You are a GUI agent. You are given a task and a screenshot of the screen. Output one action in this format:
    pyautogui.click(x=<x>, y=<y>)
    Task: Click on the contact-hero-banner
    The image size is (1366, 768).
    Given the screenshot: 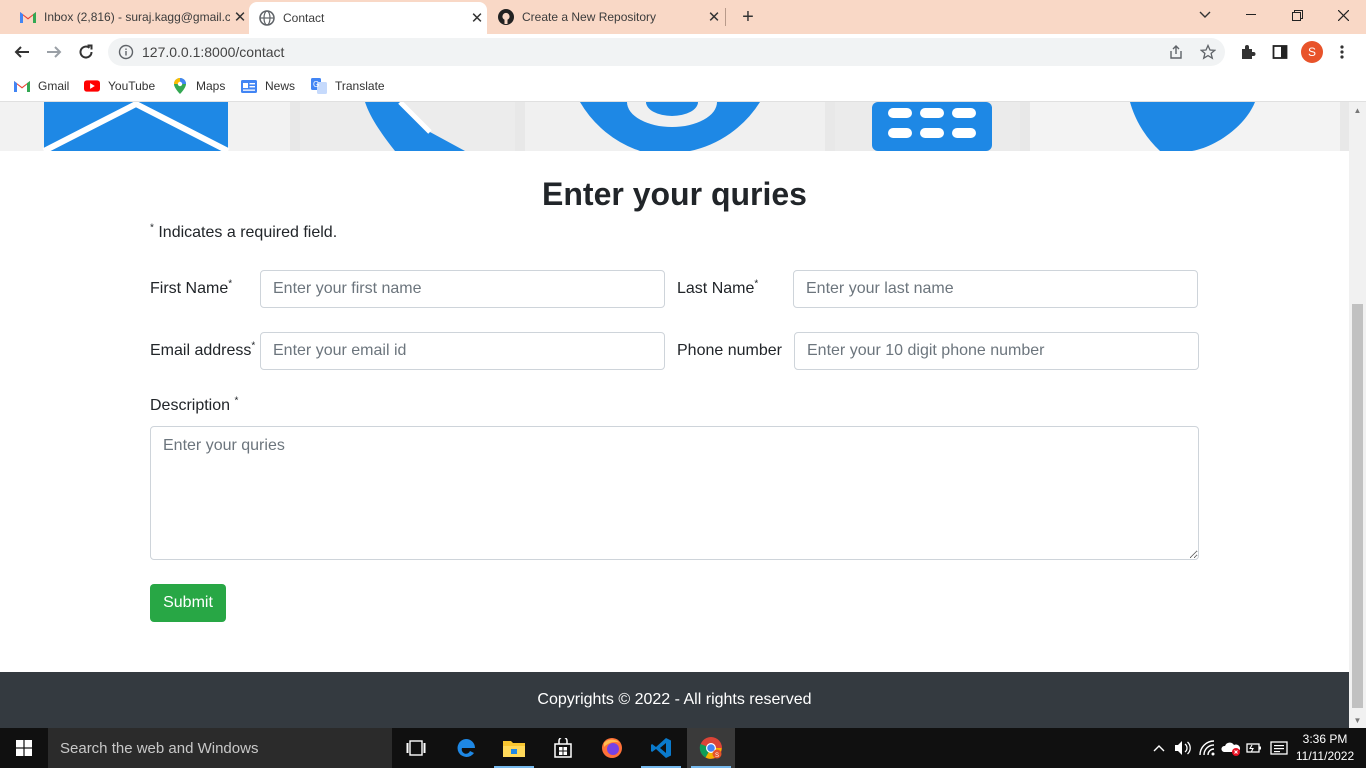 What is the action you would take?
    pyautogui.click(x=674, y=126)
    